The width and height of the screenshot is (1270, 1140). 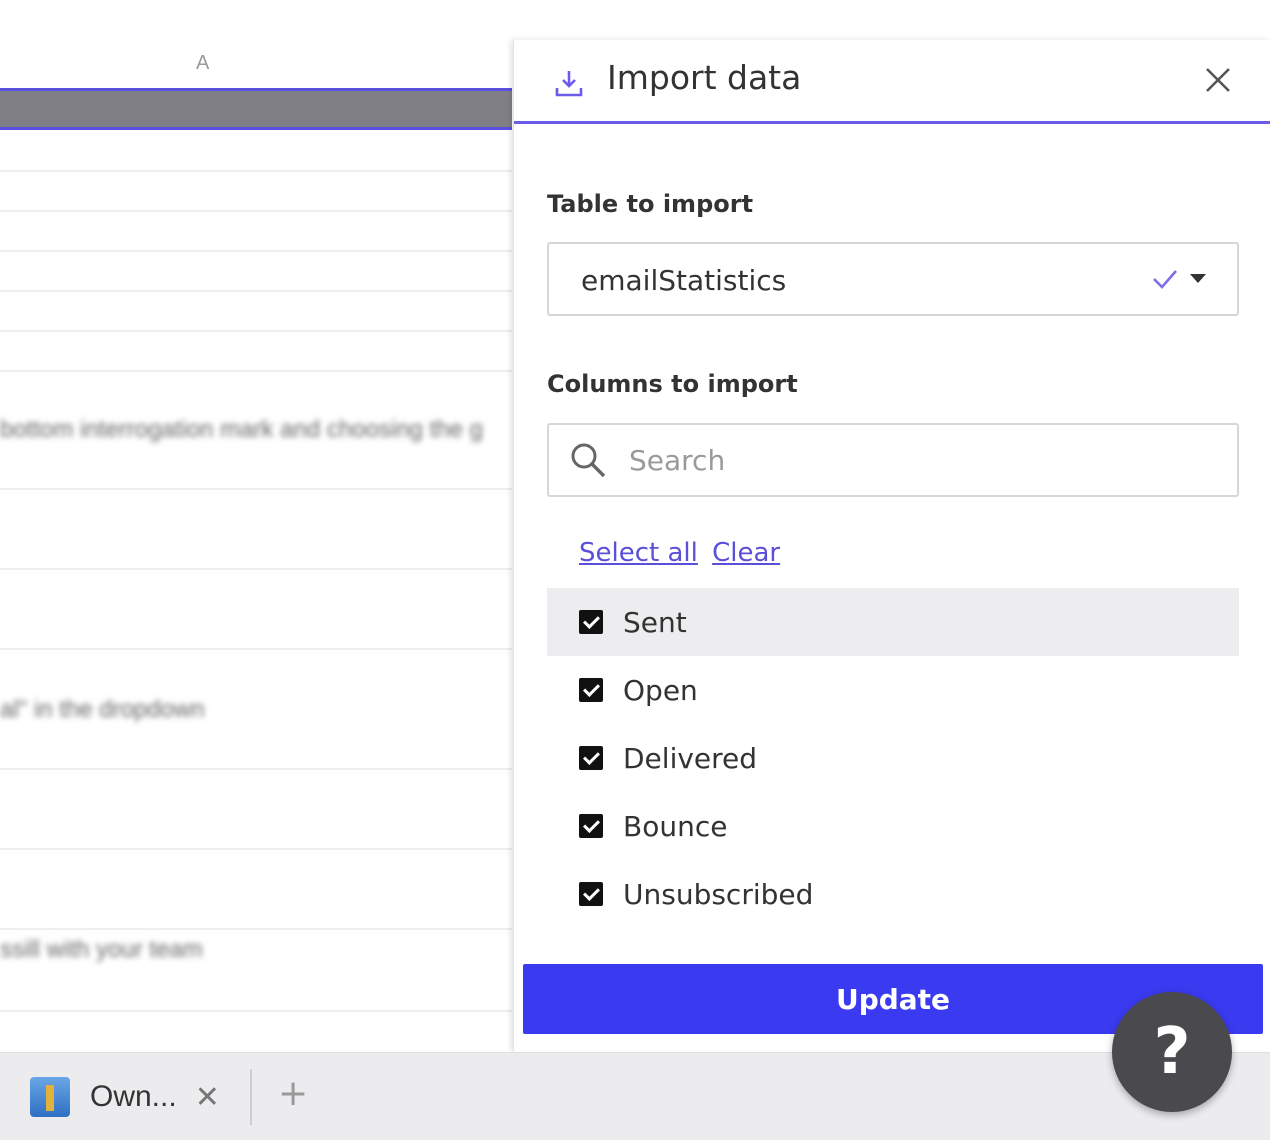 What do you see at coordinates (672, 384) in the screenshot?
I see `columns-to-import-label: Columns to import` at bounding box center [672, 384].